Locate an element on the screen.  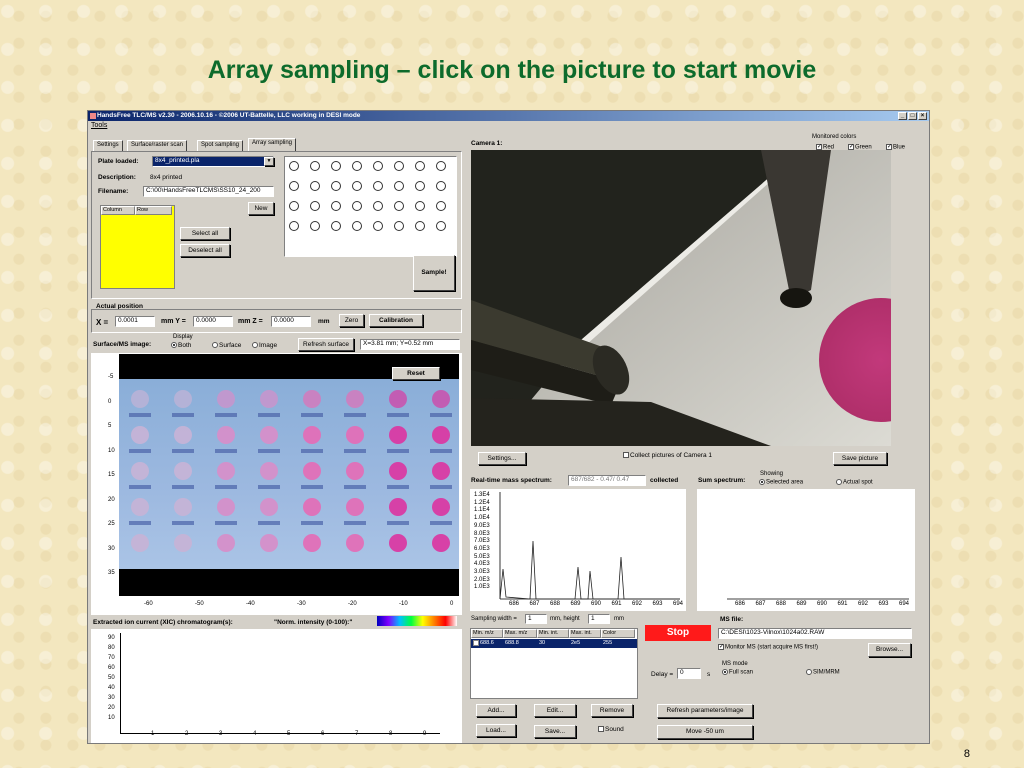
calibration-button: Calibration is located at coordinates (396, 320).